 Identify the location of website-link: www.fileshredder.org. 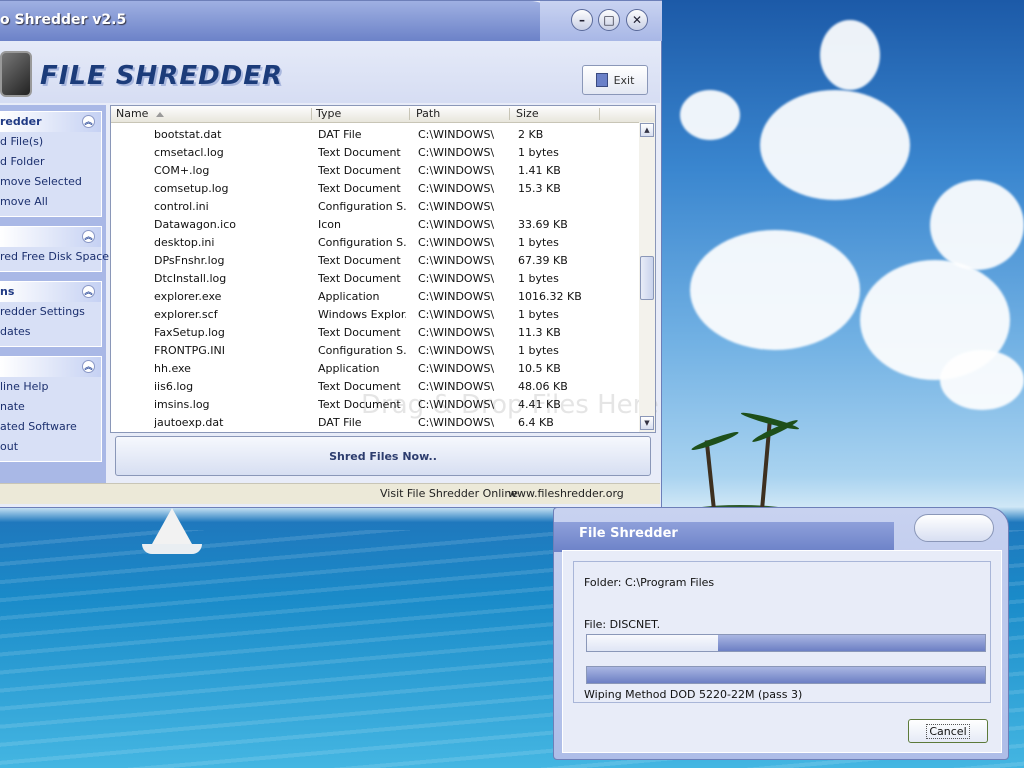
(566, 493).